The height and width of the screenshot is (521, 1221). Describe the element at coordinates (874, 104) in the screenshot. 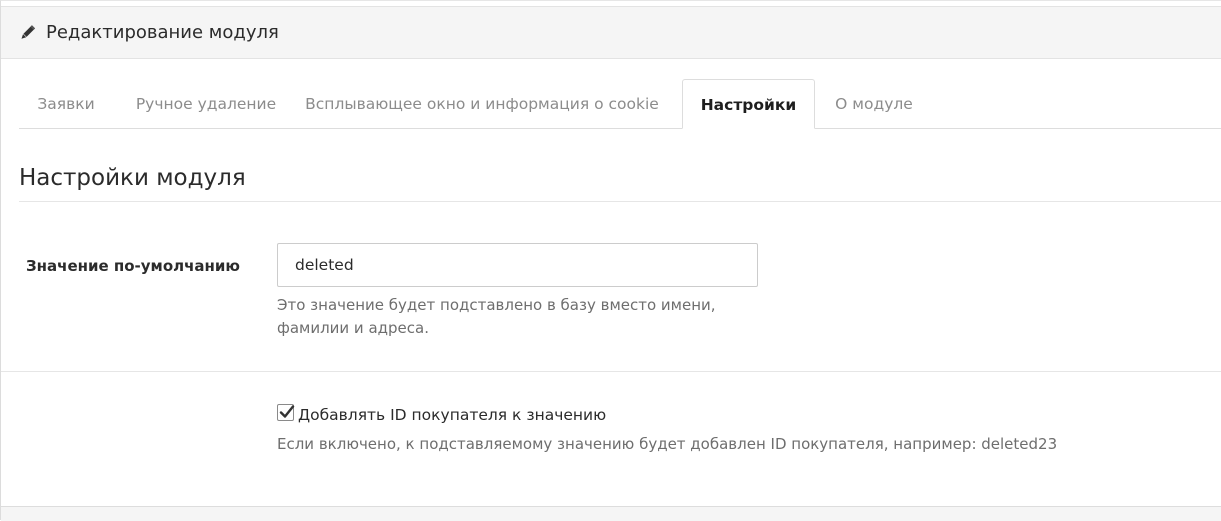

I see `tab-about: О модуле` at that location.